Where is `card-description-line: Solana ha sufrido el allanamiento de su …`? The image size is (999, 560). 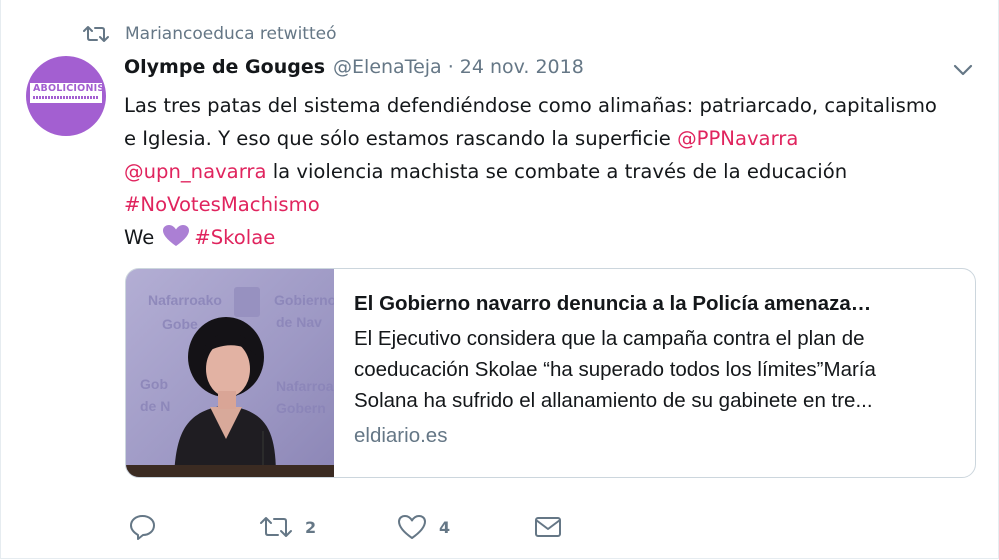
card-description-line: Solana ha sufrido el allanamiento de su … is located at coordinates (613, 400).